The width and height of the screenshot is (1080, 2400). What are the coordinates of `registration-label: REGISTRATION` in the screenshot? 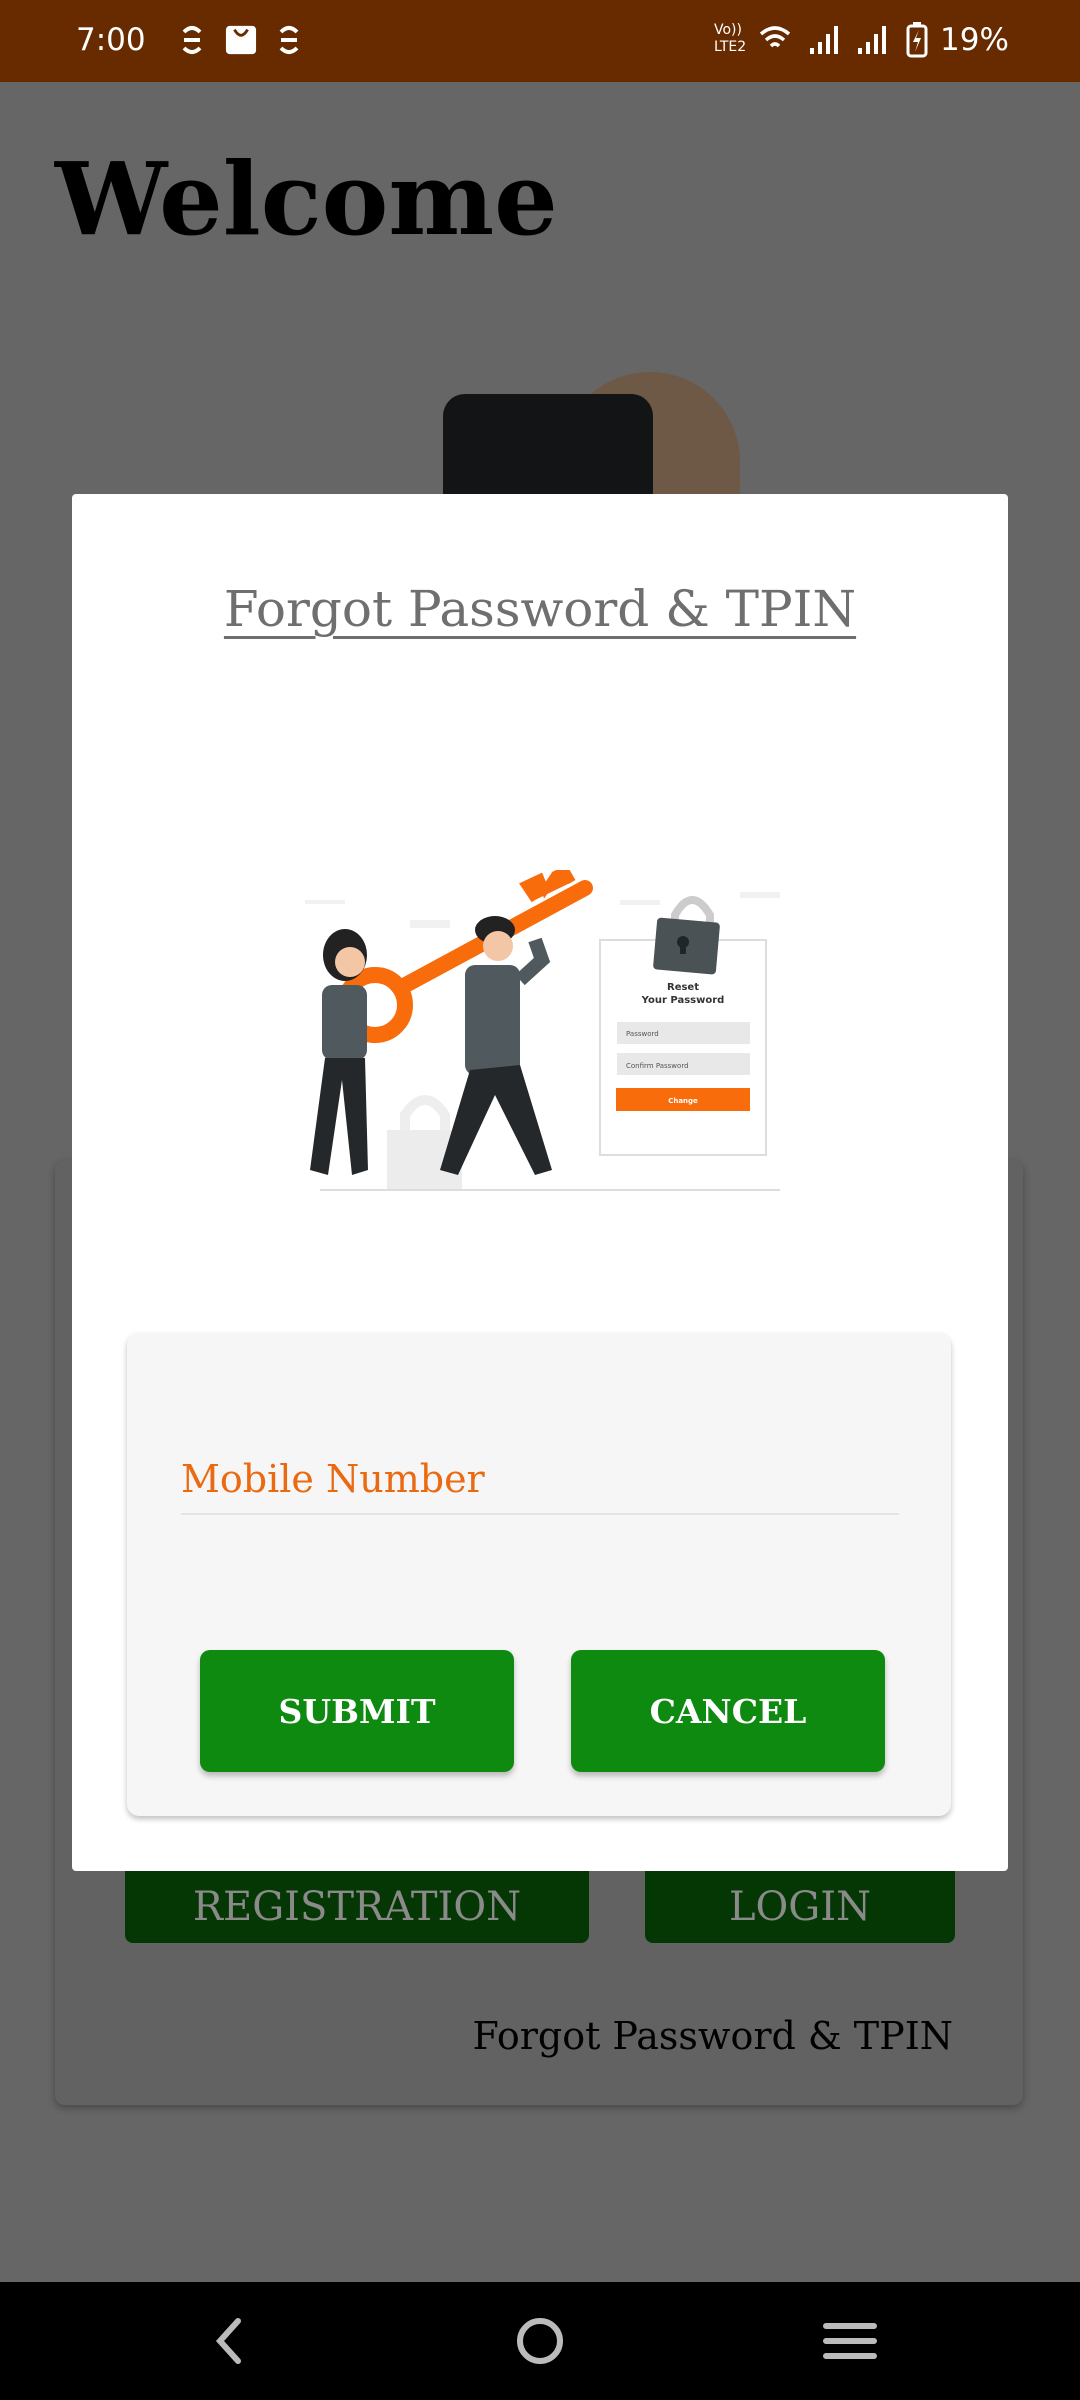 It's located at (357, 1907).